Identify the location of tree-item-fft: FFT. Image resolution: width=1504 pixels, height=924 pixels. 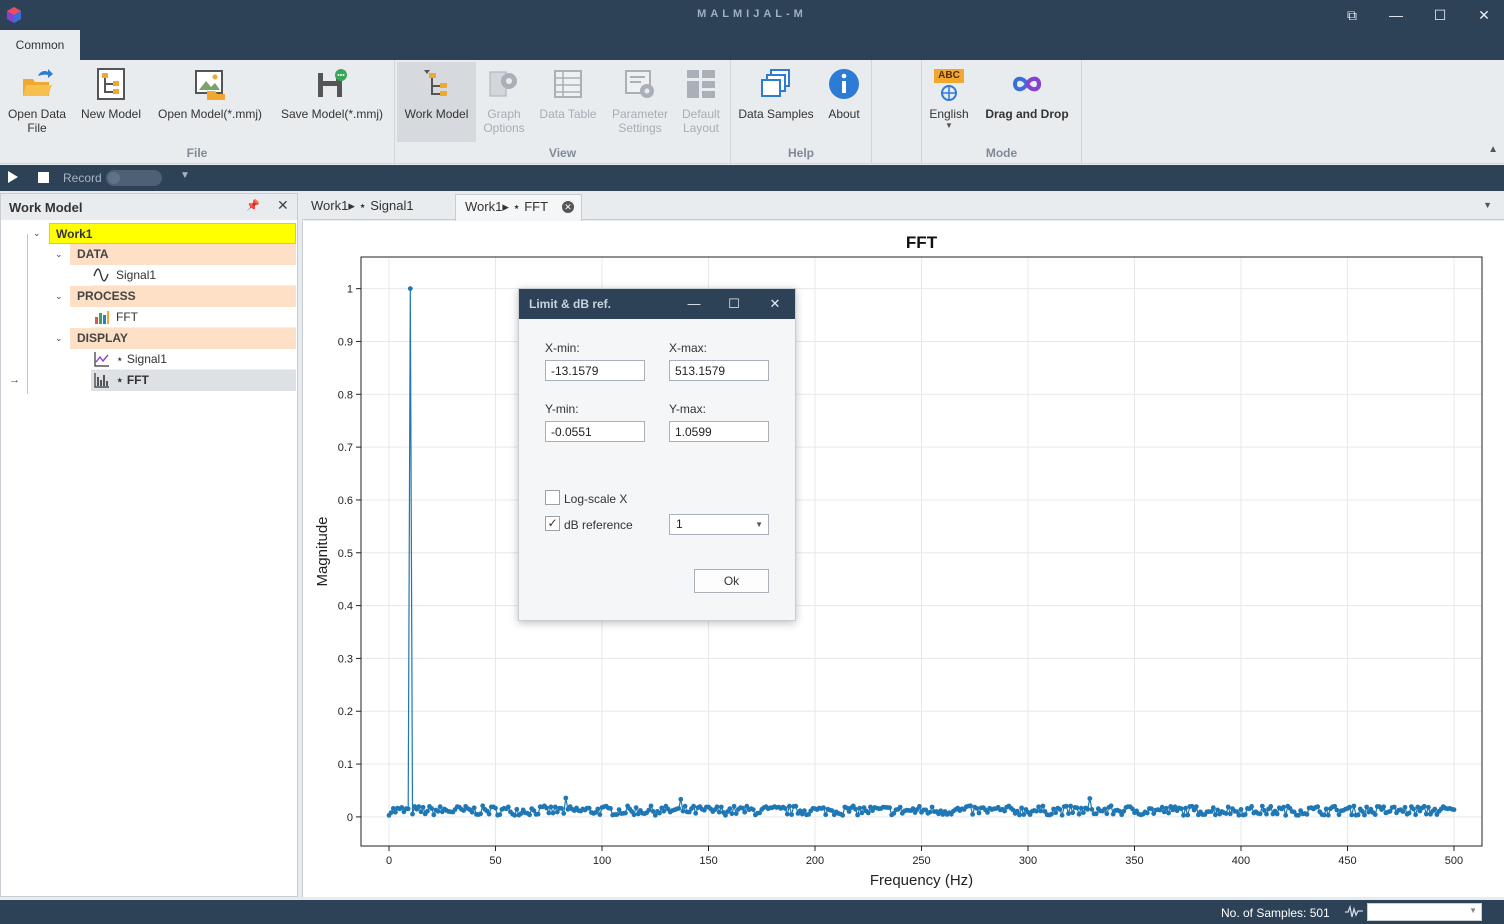
(193, 317).